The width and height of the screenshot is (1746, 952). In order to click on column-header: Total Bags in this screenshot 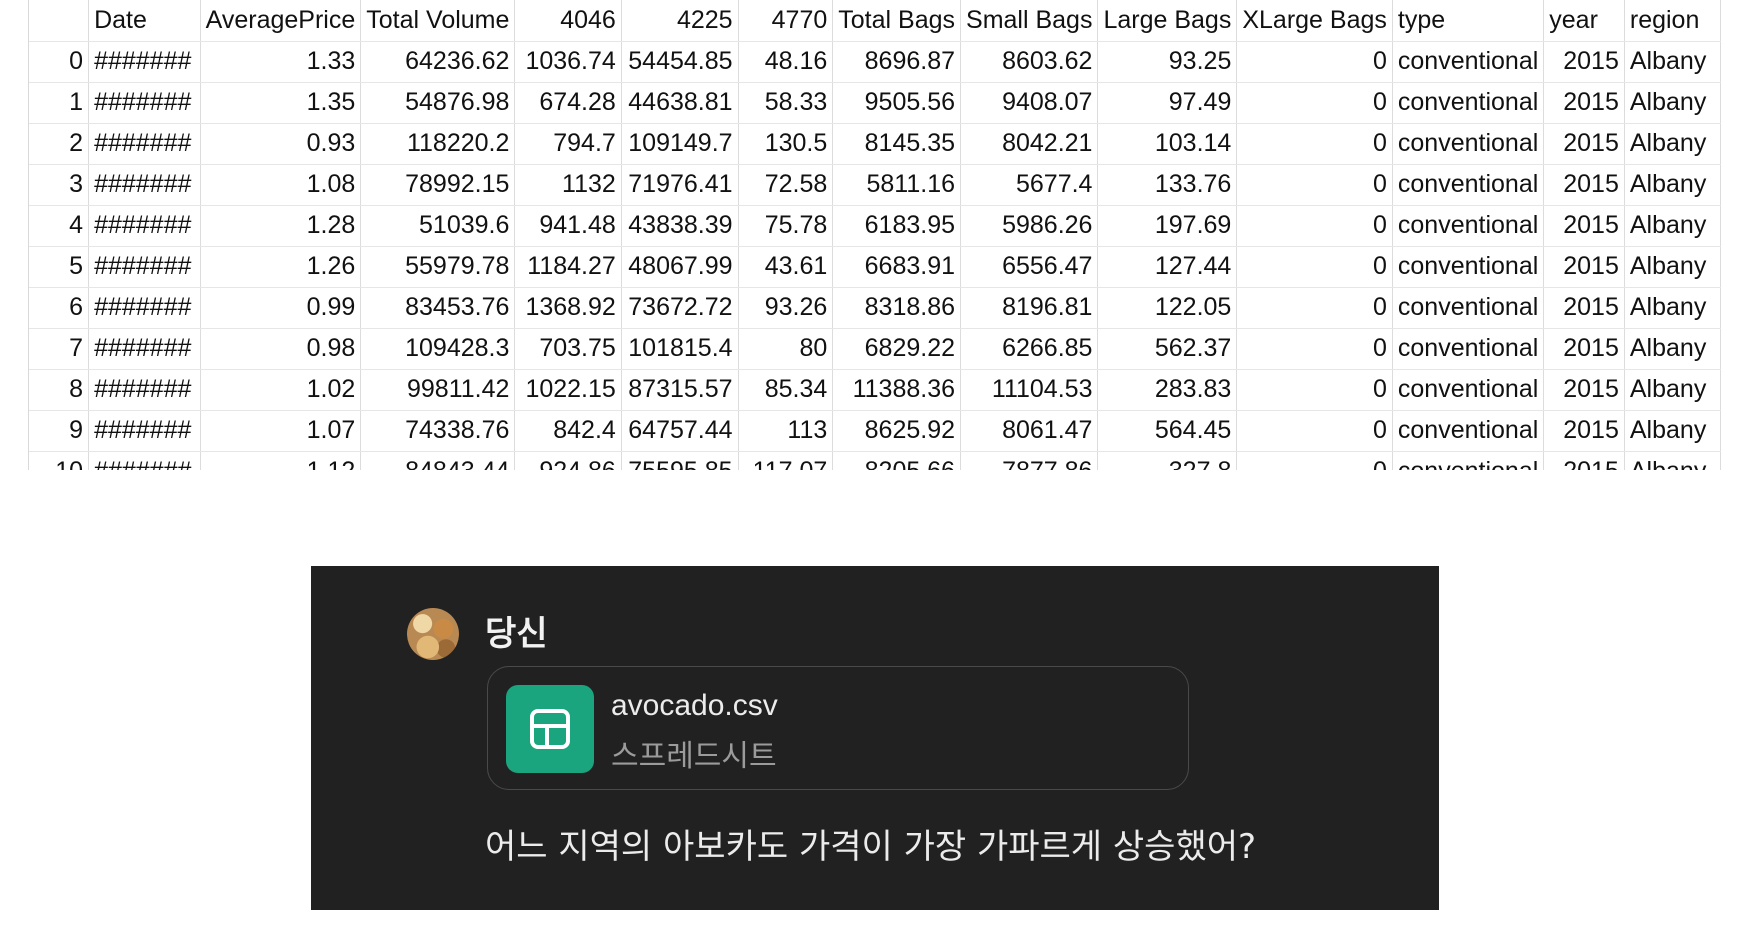, I will do `click(897, 21)`.